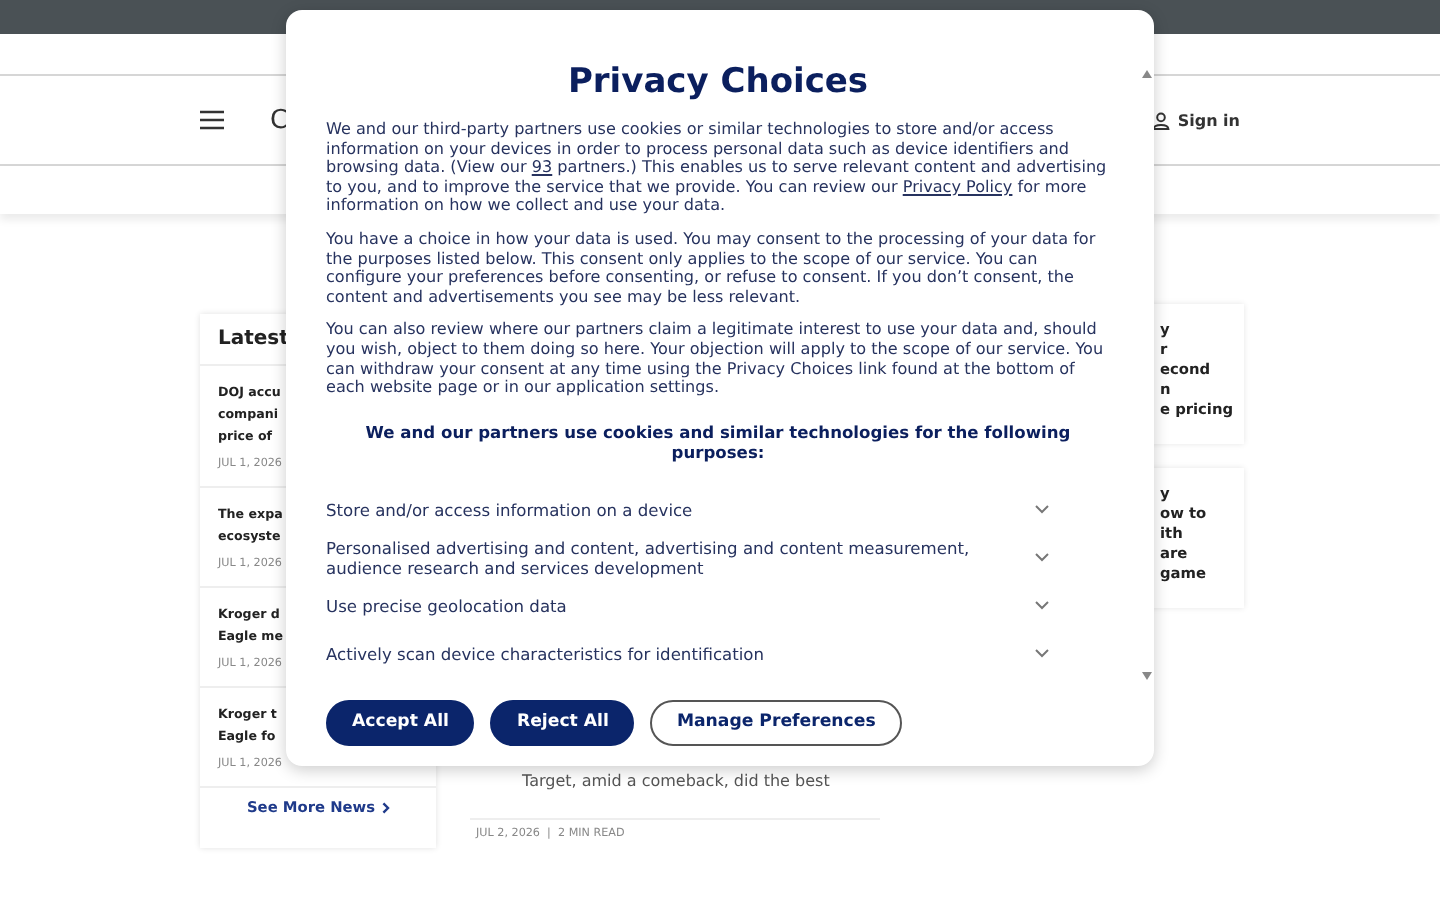  I want to click on purpose-row: Store and/or access information on a device, so click(688, 509).